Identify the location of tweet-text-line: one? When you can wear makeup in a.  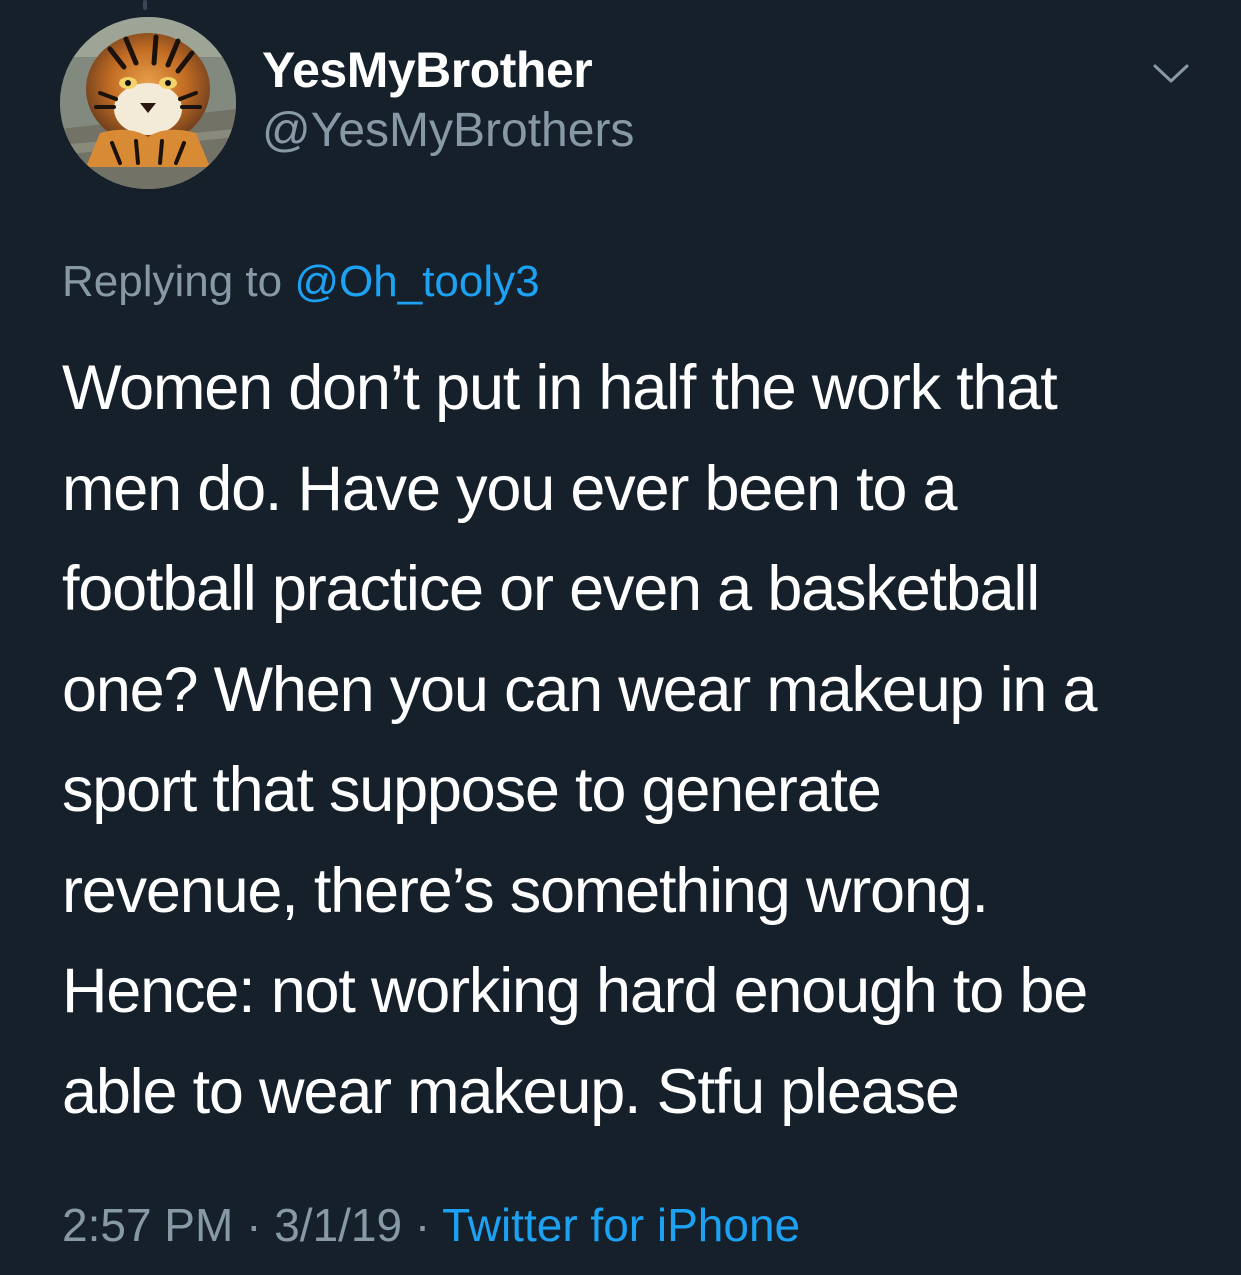
(580, 689).